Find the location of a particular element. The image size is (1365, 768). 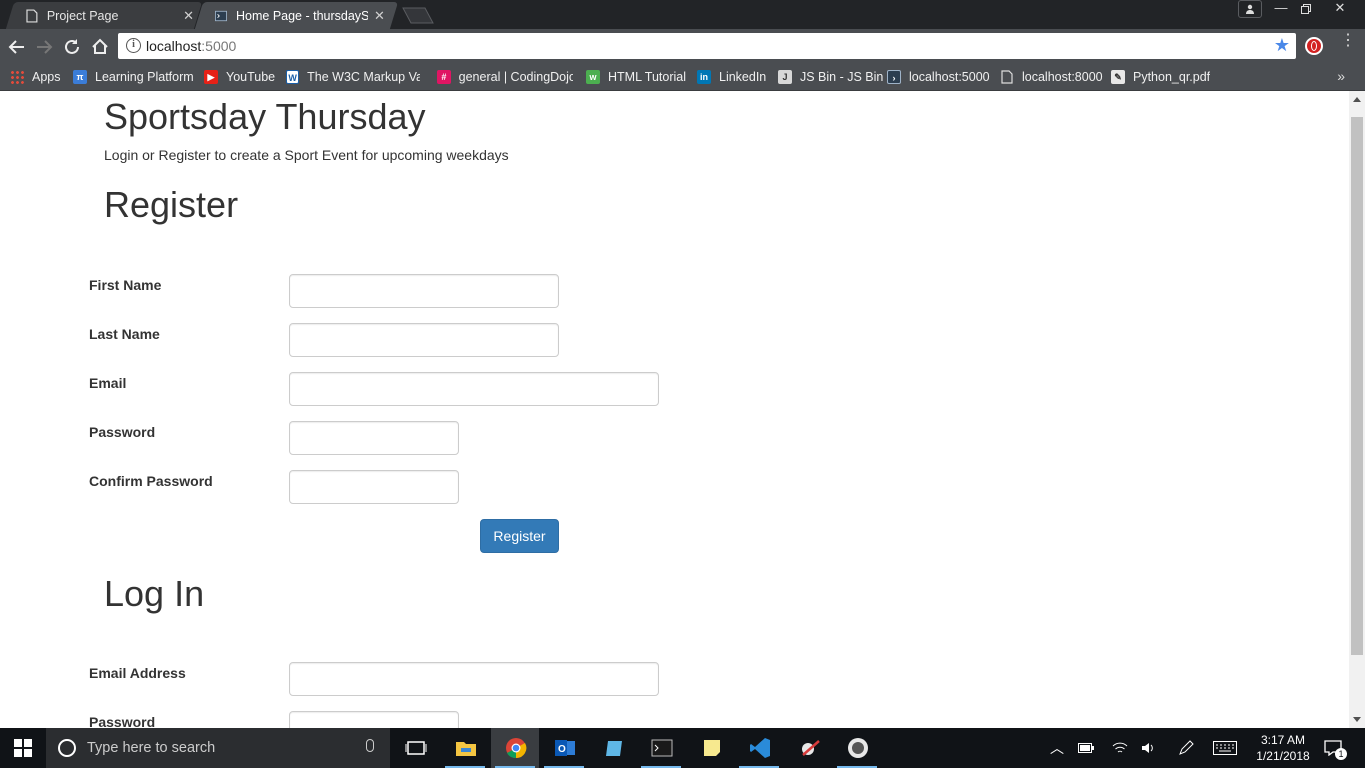

login-email-label: Email Address is located at coordinates (137, 673).